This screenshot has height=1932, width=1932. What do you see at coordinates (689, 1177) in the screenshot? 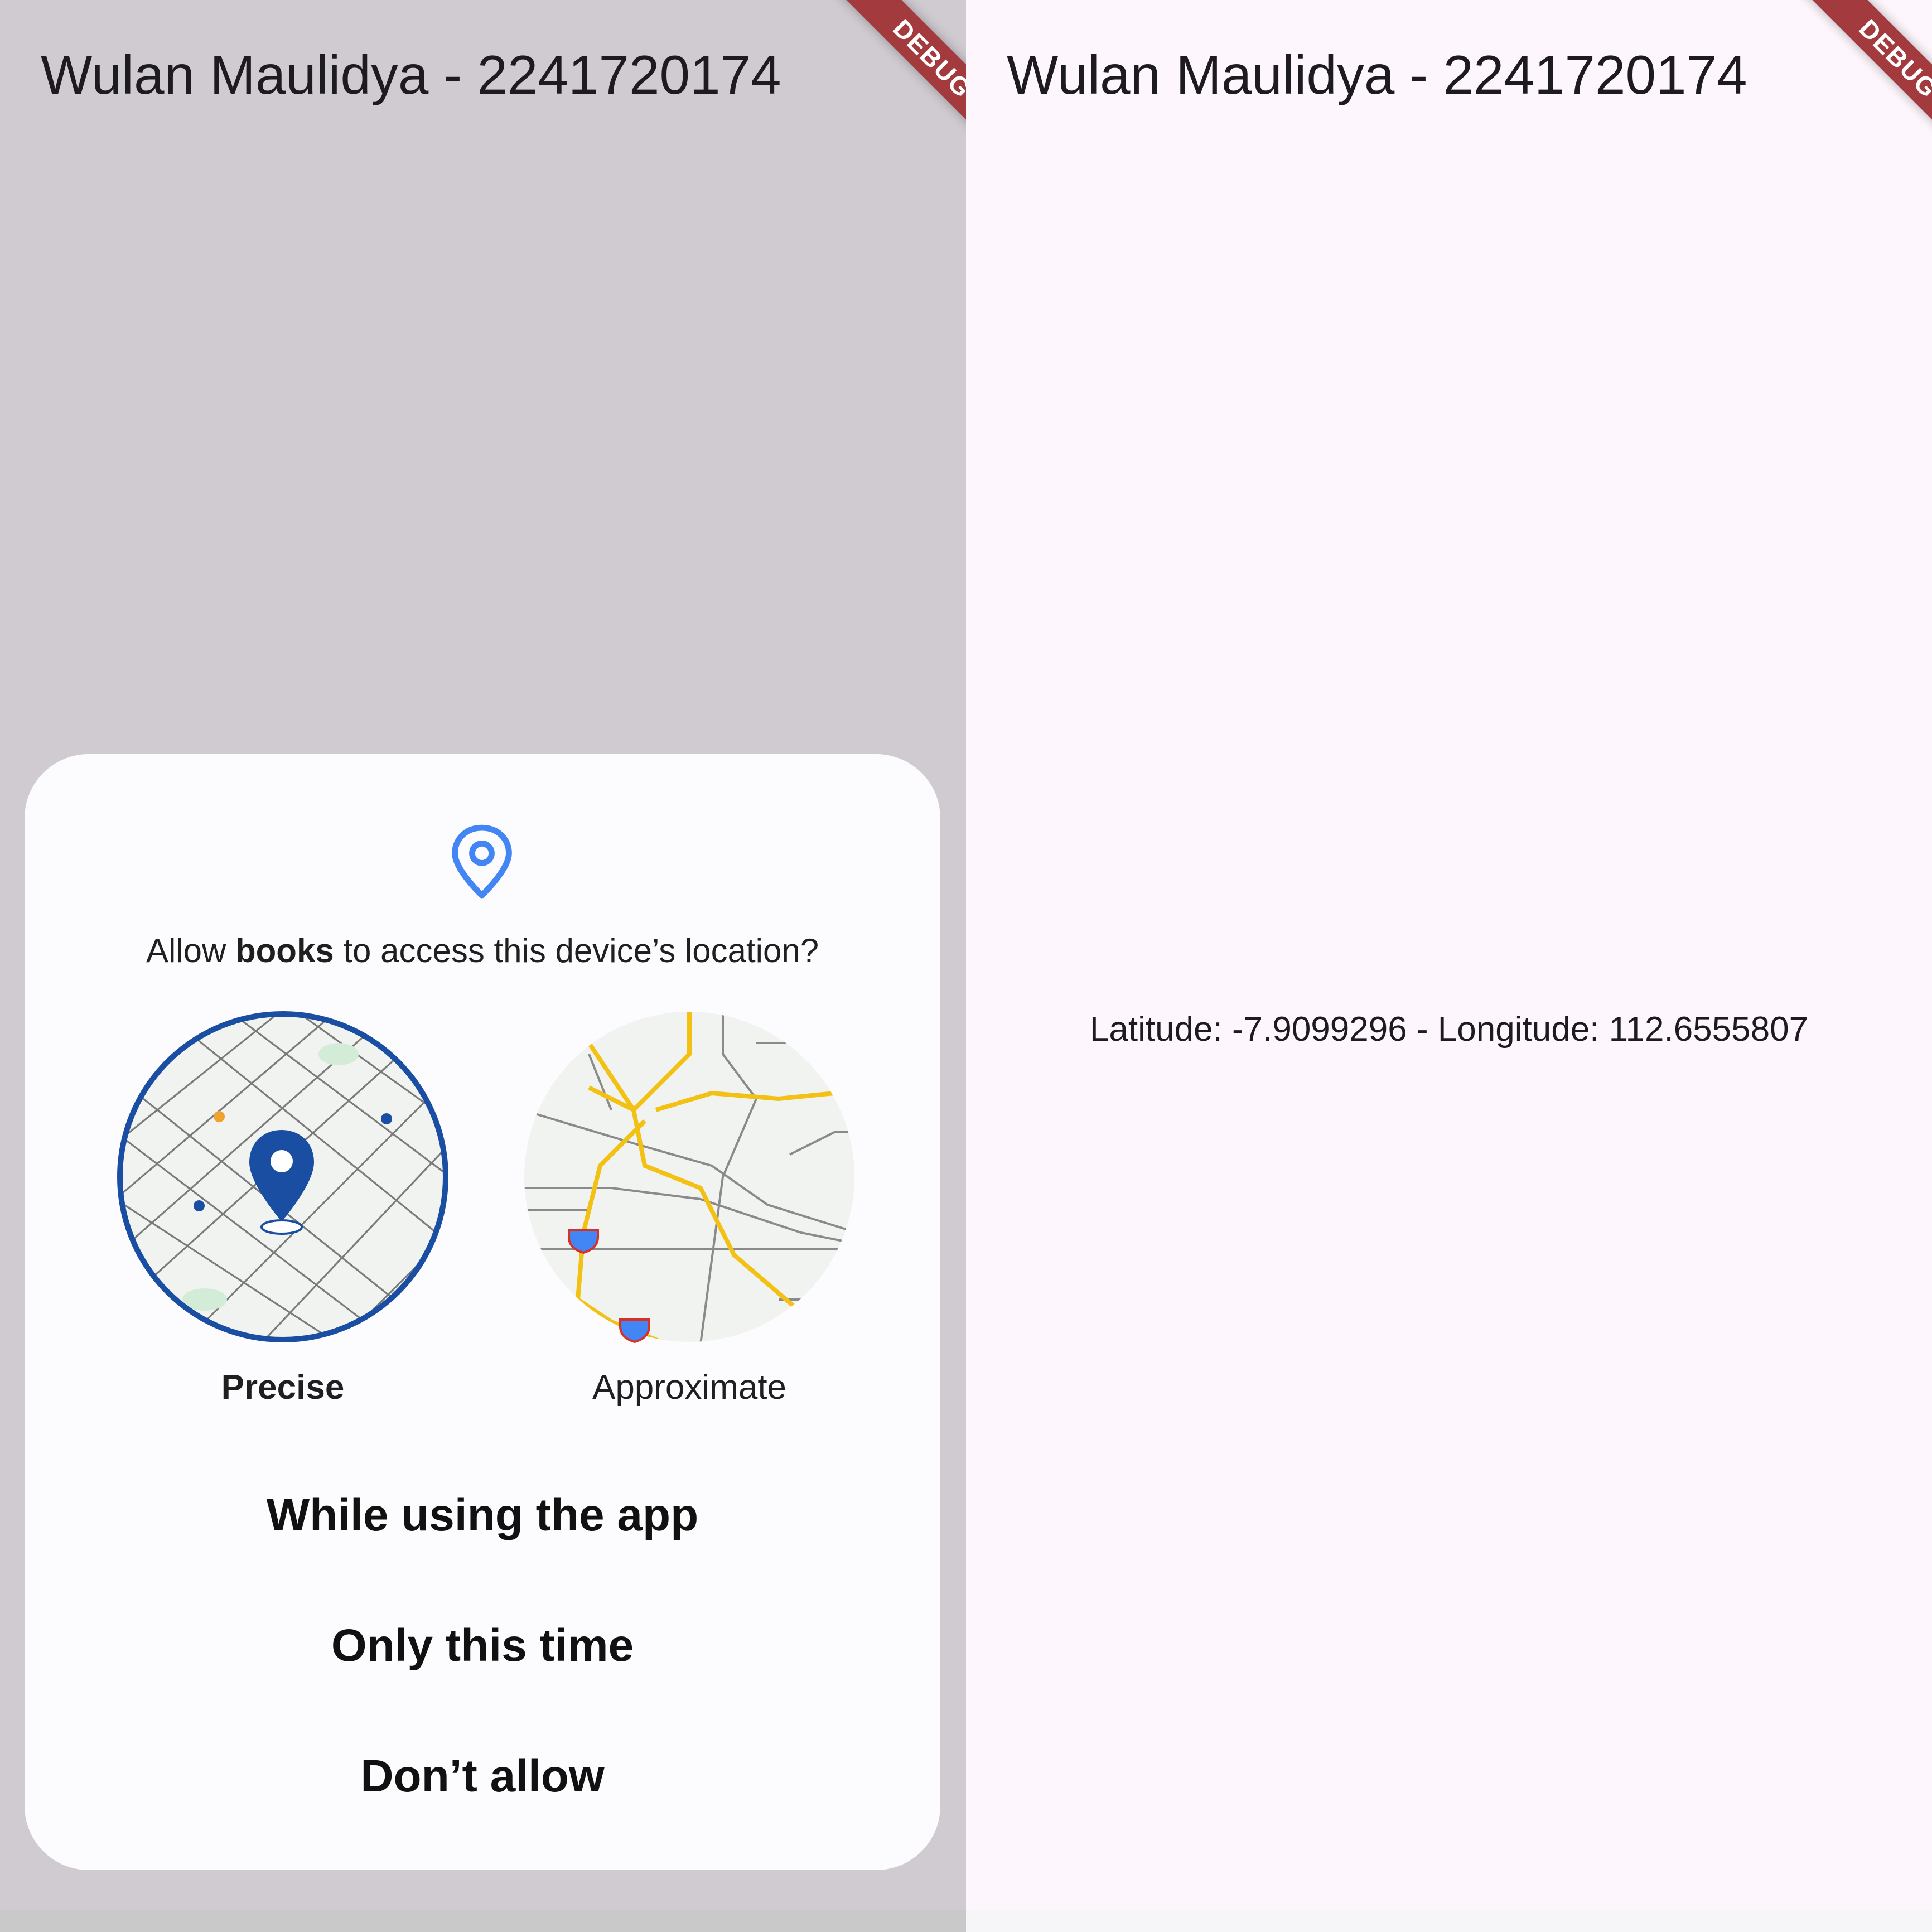
I see `approximate-location-option` at bounding box center [689, 1177].